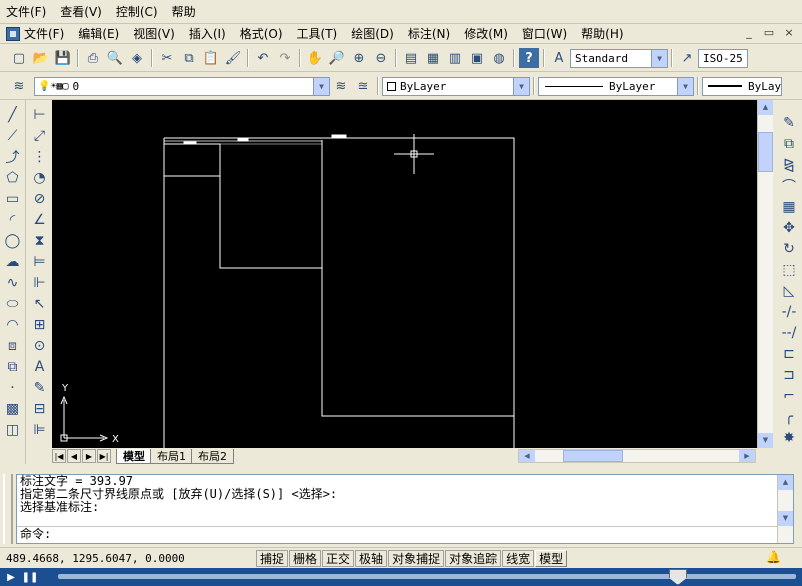 Image resolution: width=802 pixels, height=586 pixels. I want to click on baseline-dimension-icon: ⊨, so click(40, 261).